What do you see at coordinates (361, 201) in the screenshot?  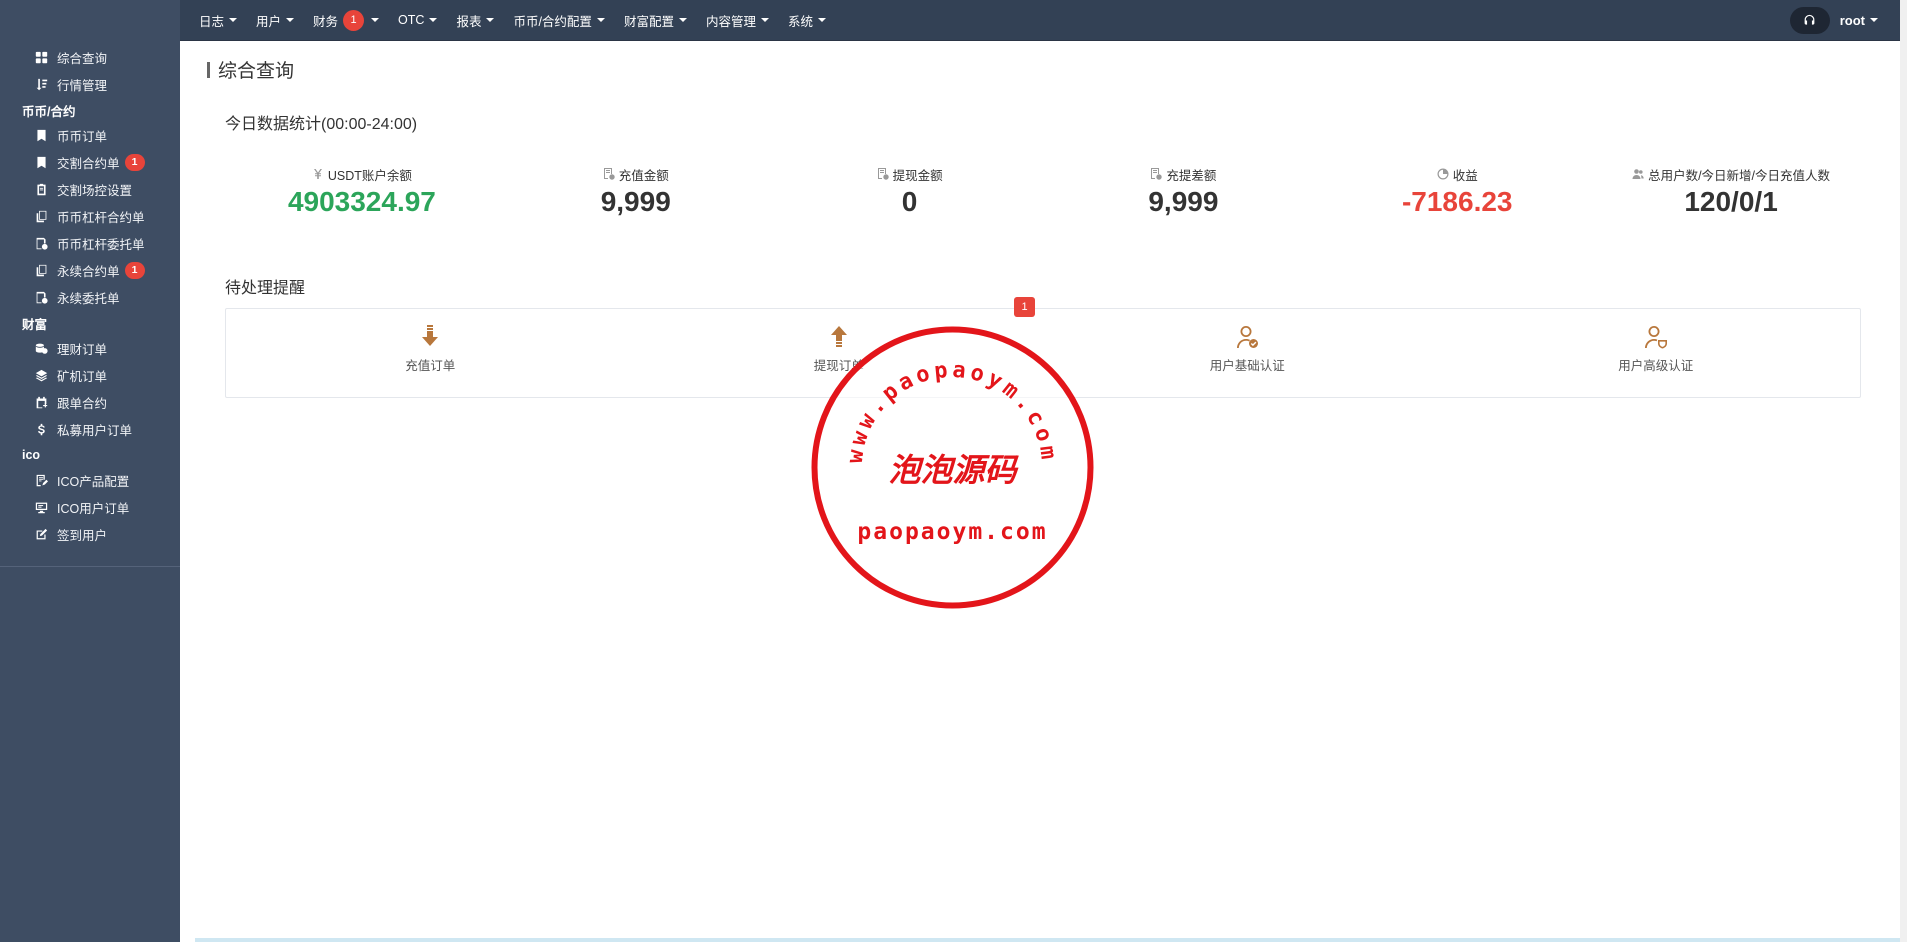 I see `stat-value: 4903324.97` at bounding box center [361, 201].